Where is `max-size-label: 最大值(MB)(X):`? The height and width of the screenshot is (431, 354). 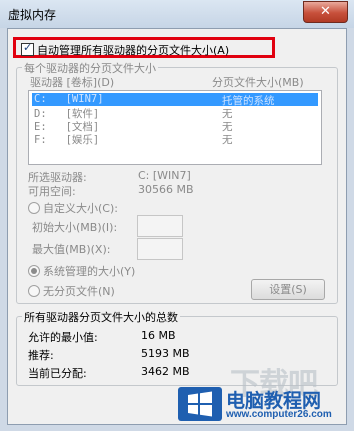 max-size-label: 最大值(MB)(X): is located at coordinates (71, 249).